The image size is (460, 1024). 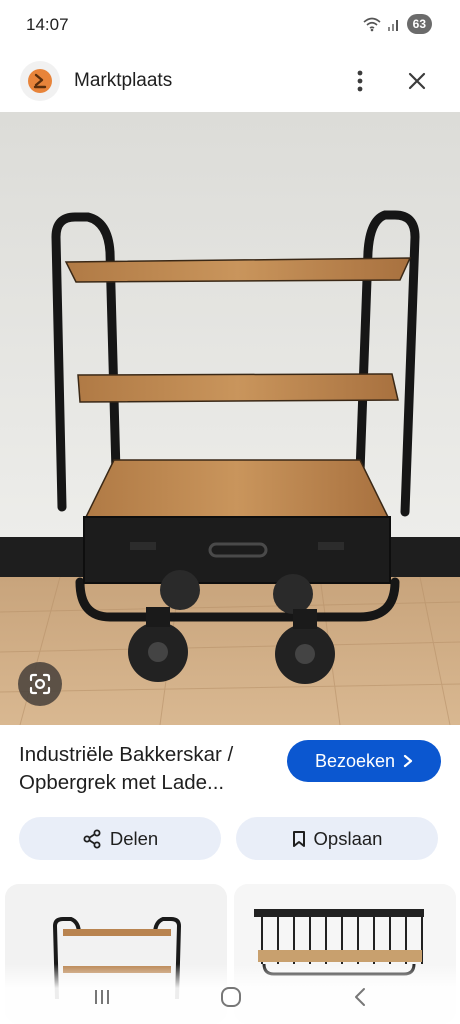 I want to click on more-vert-icon, so click(x=360, y=81).